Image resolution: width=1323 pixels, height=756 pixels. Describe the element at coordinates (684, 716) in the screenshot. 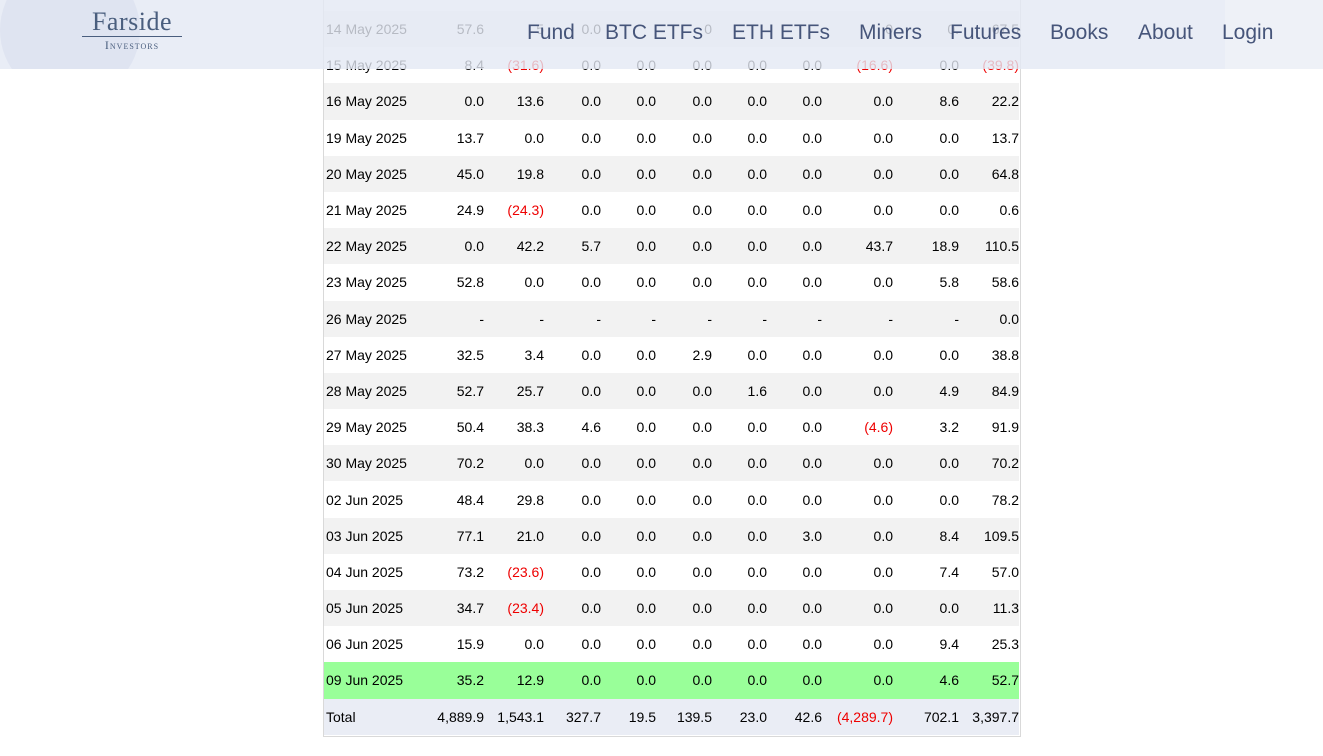

I see `flow-value-cell: 139.5` at that location.